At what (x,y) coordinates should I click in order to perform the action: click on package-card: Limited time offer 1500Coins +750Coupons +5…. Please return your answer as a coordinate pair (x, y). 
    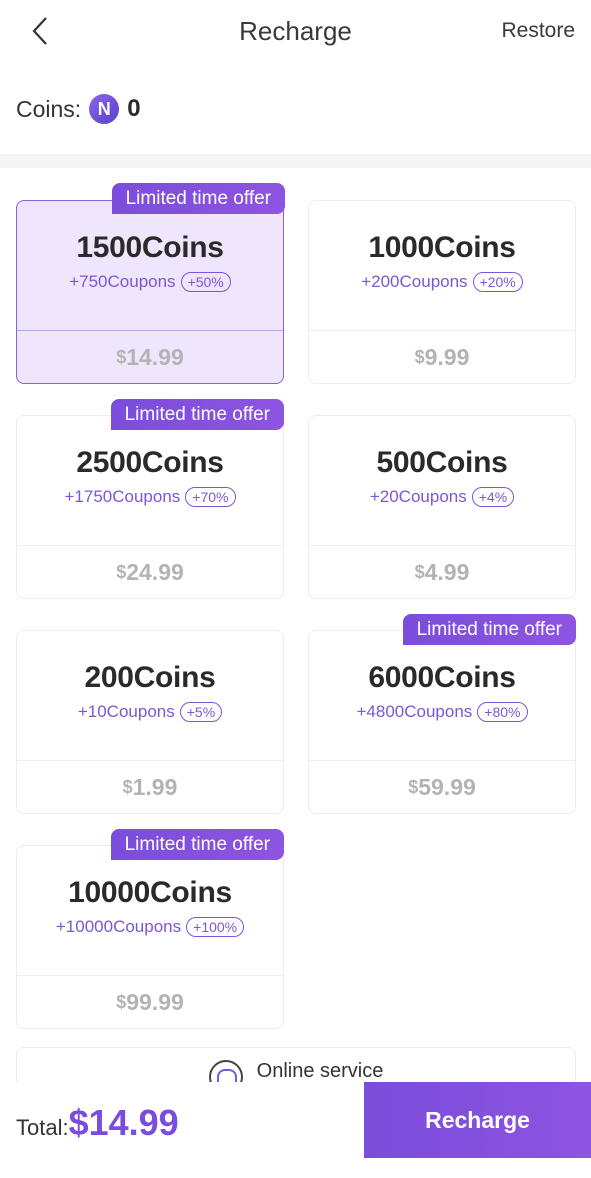
    Looking at the image, I should click on (150, 283).